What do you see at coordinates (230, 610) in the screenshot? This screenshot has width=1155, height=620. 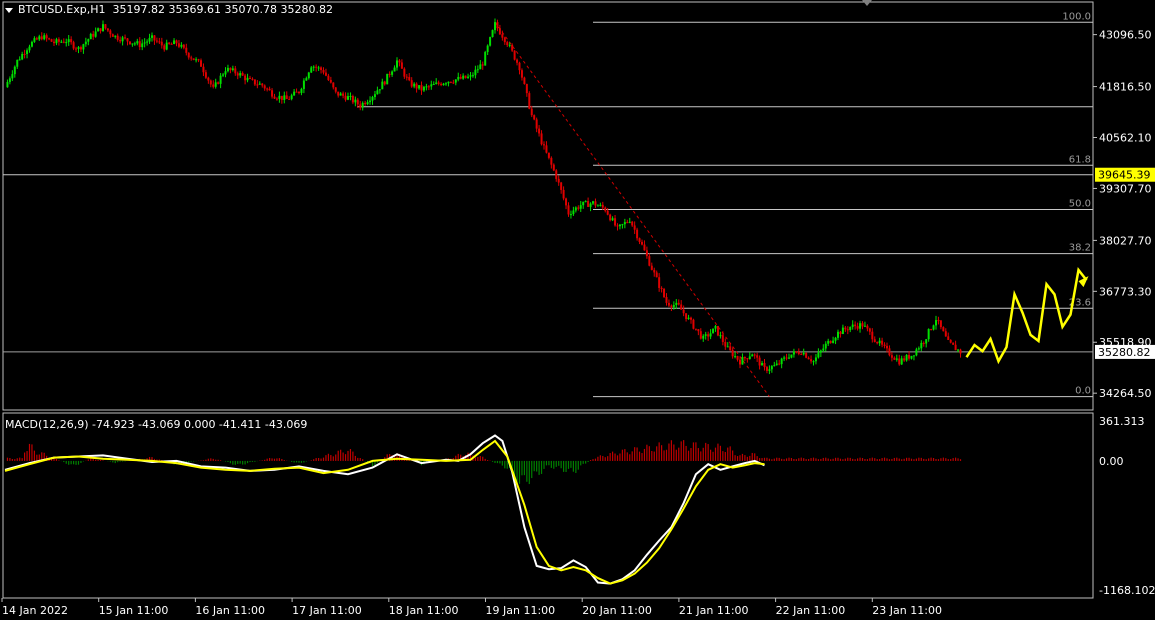 I see `time-axis-label: 16 Jan 11:00` at bounding box center [230, 610].